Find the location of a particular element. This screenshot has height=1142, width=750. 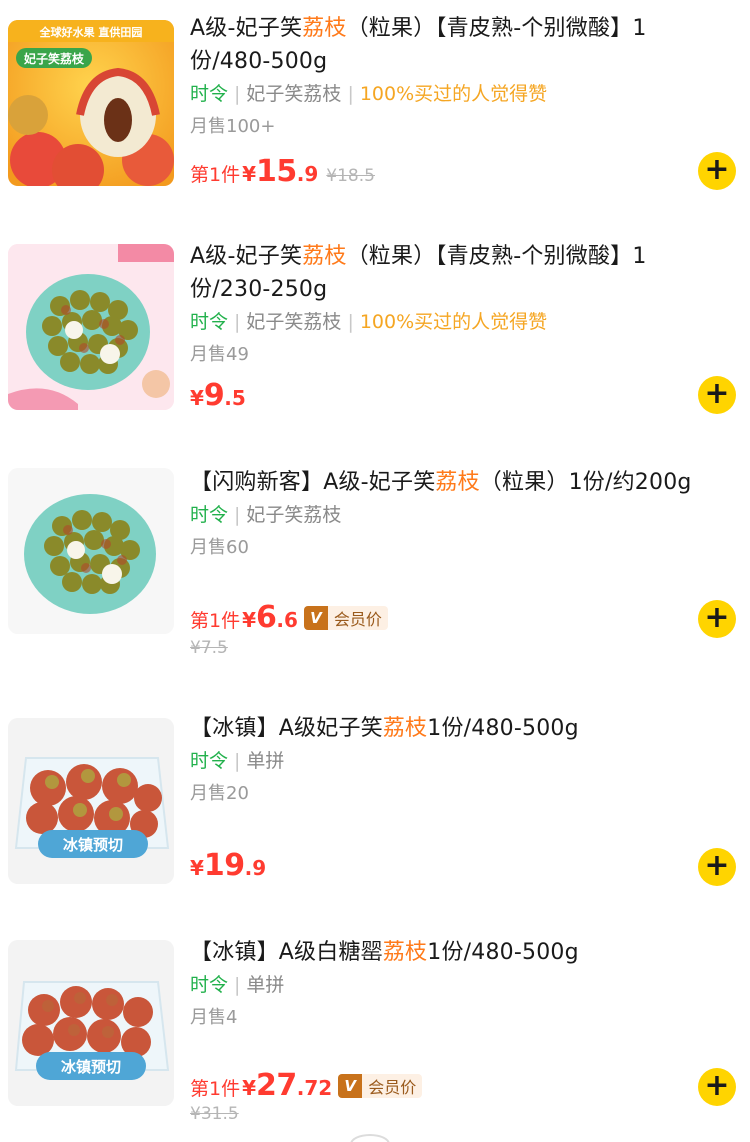

price-integer: 19 is located at coordinates (224, 865).